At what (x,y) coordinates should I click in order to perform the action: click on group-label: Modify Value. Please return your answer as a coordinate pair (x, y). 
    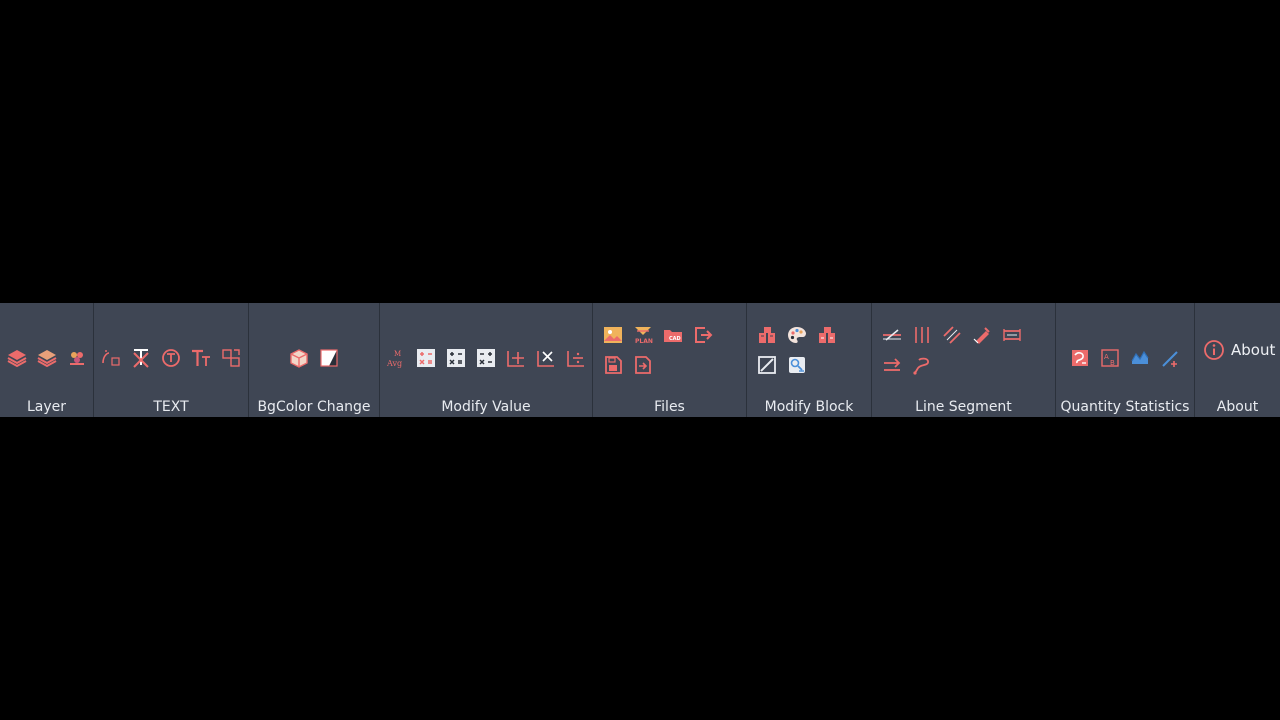
    Looking at the image, I should click on (486, 407).